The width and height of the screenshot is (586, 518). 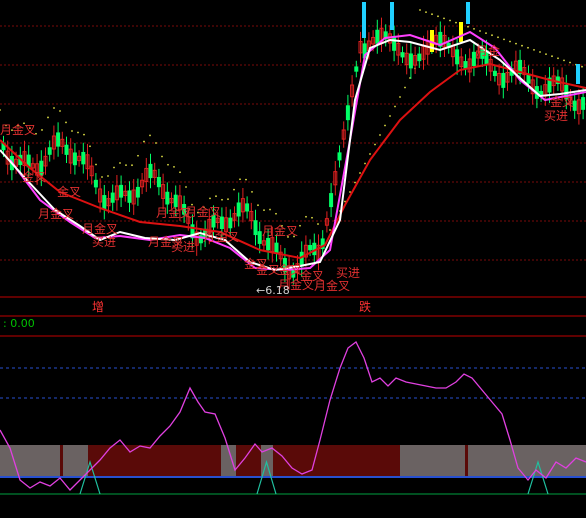 I want to click on die-marker: 跌, so click(x=365, y=307).